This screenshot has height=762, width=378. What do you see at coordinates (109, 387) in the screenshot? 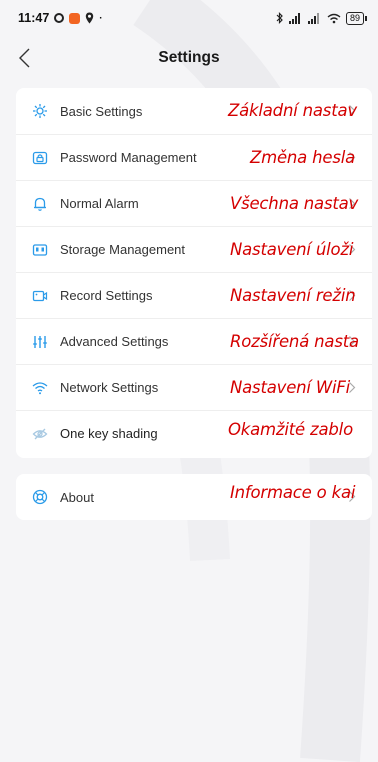
I see `menu-item-label: Network Settings` at bounding box center [109, 387].